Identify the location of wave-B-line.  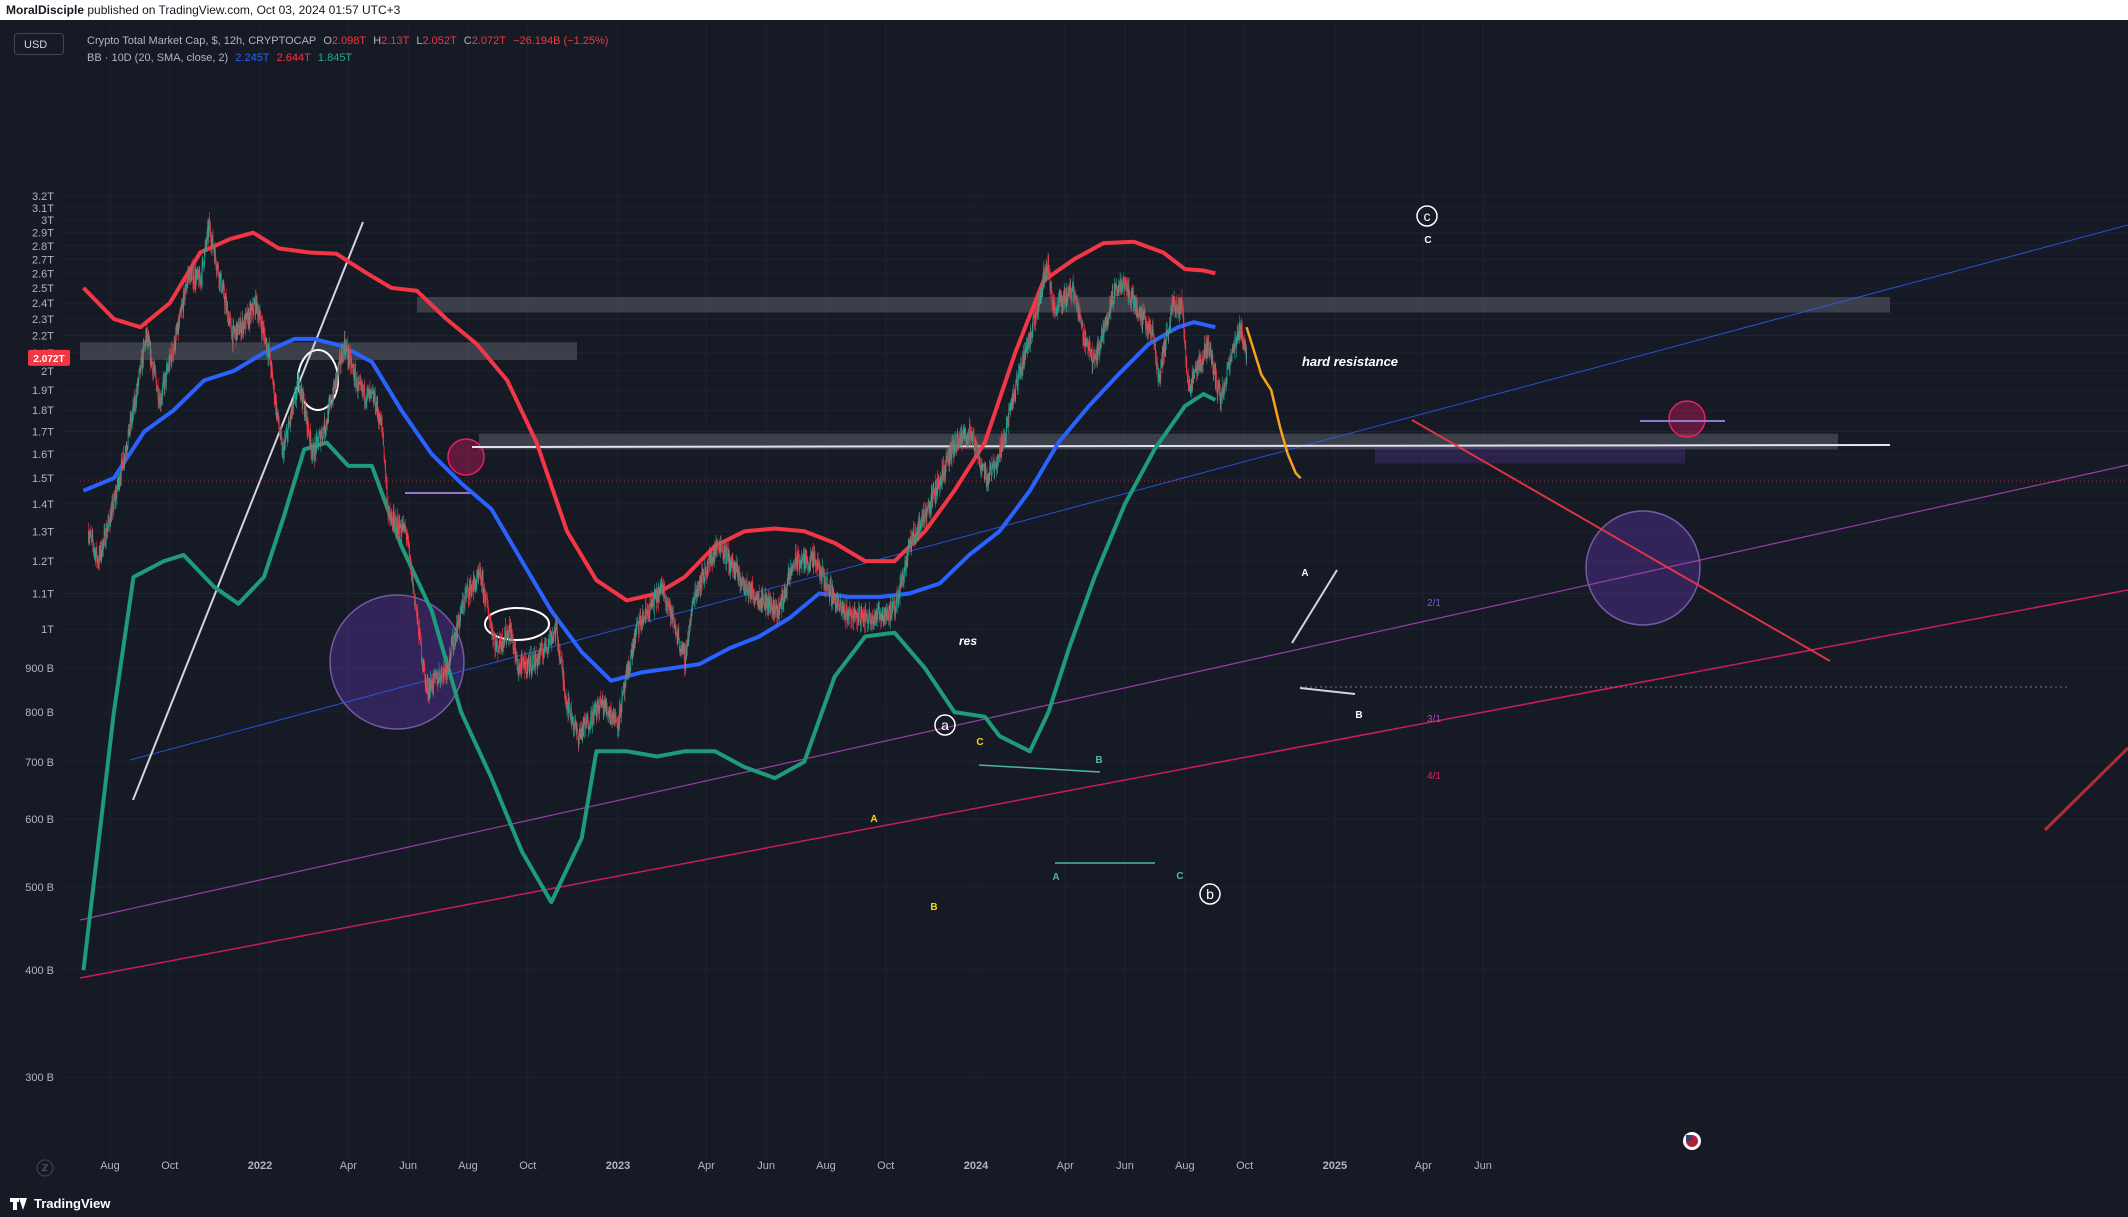
(1327, 691).